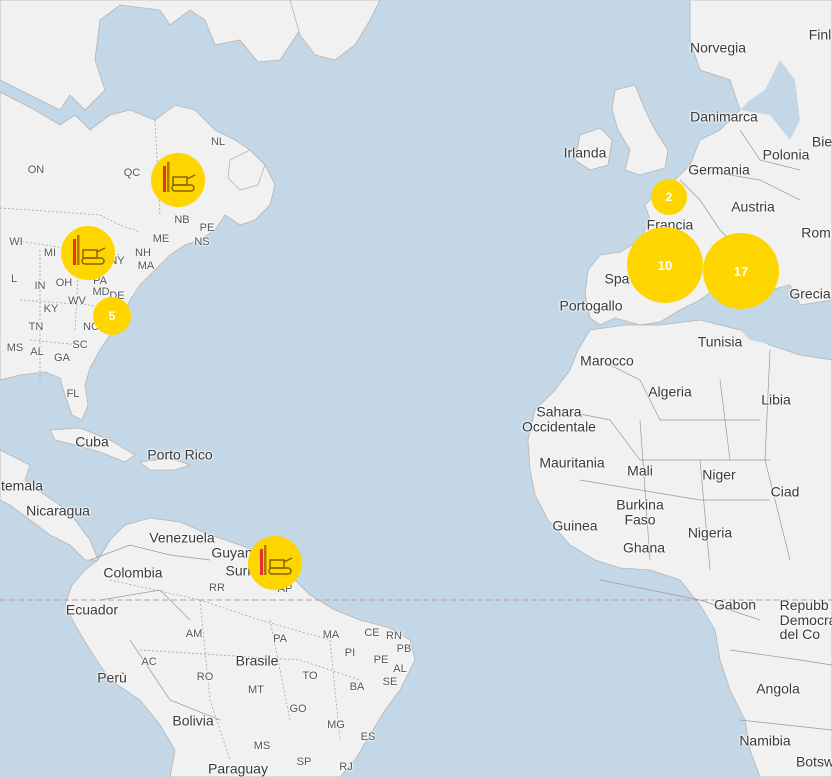  Describe the element at coordinates (735, 604) in the screenshot. I see `label-gabon: Gabon` at that location.